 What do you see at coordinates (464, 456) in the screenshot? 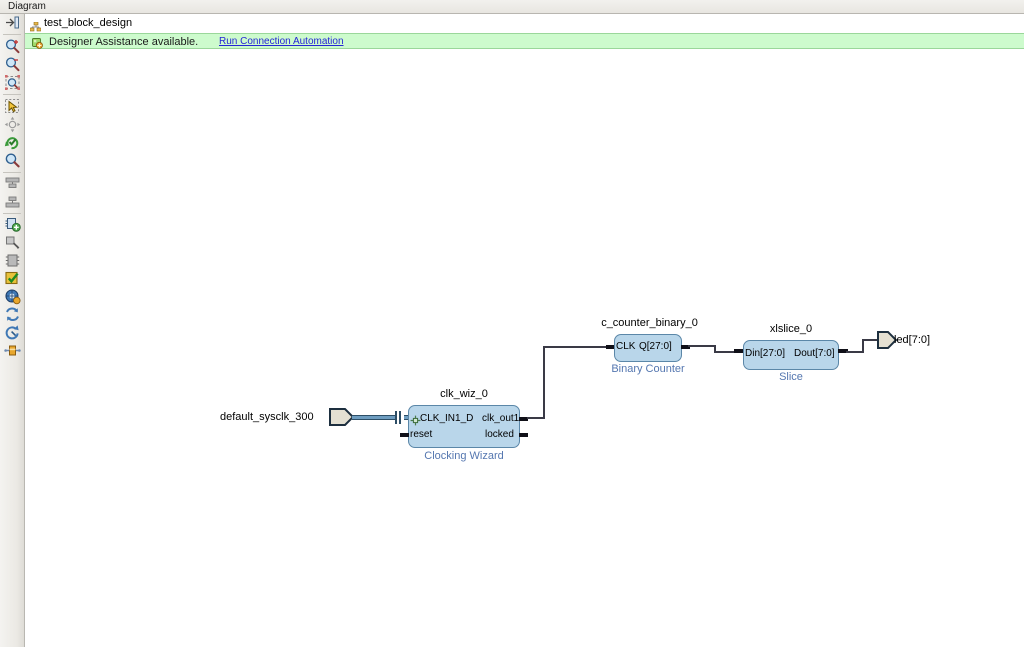
I see `block-type-name-clocking-wizard: Clocking Wizard` at bounding box center [464, 456].